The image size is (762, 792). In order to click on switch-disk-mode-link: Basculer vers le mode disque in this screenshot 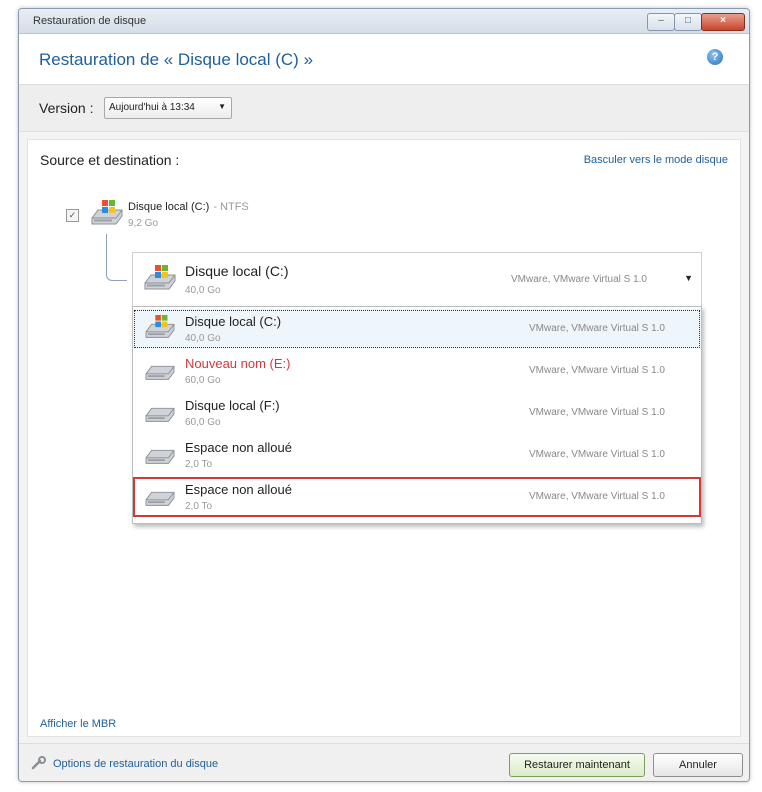, I will do `click(656, 160)`.